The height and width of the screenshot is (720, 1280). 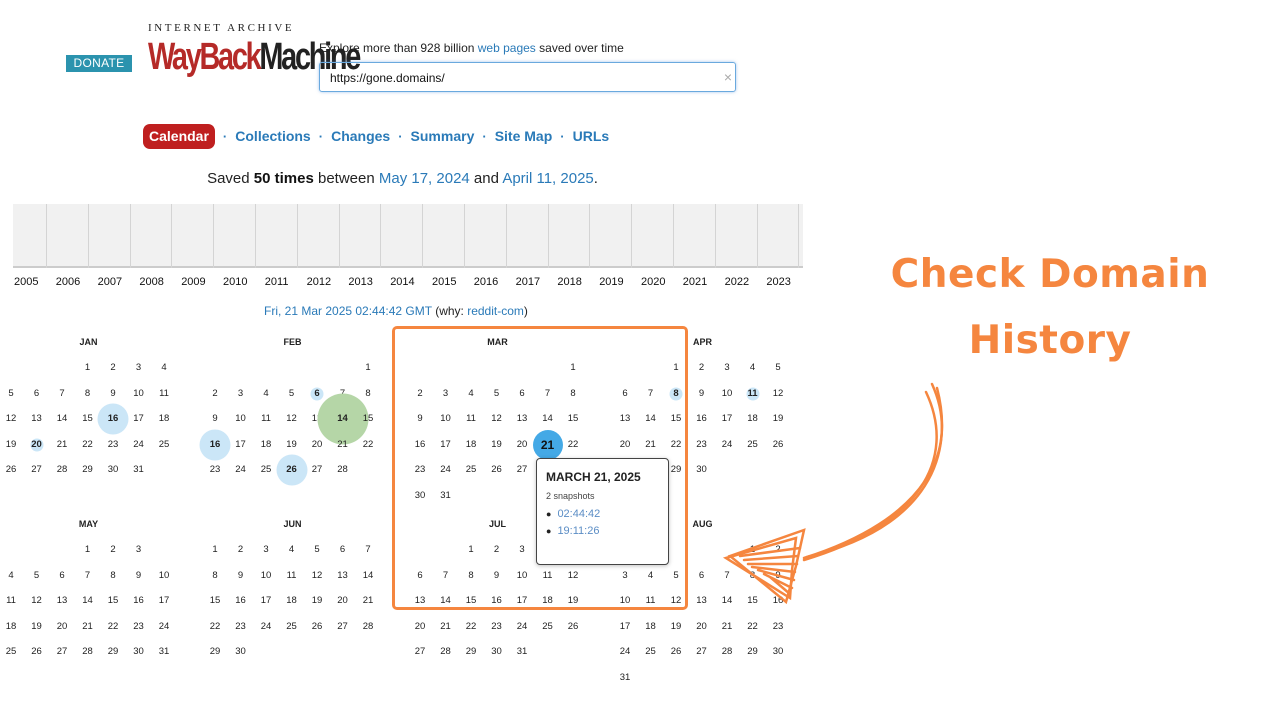 I want to click on calendar-day: 9, so click(x=215, y=419).